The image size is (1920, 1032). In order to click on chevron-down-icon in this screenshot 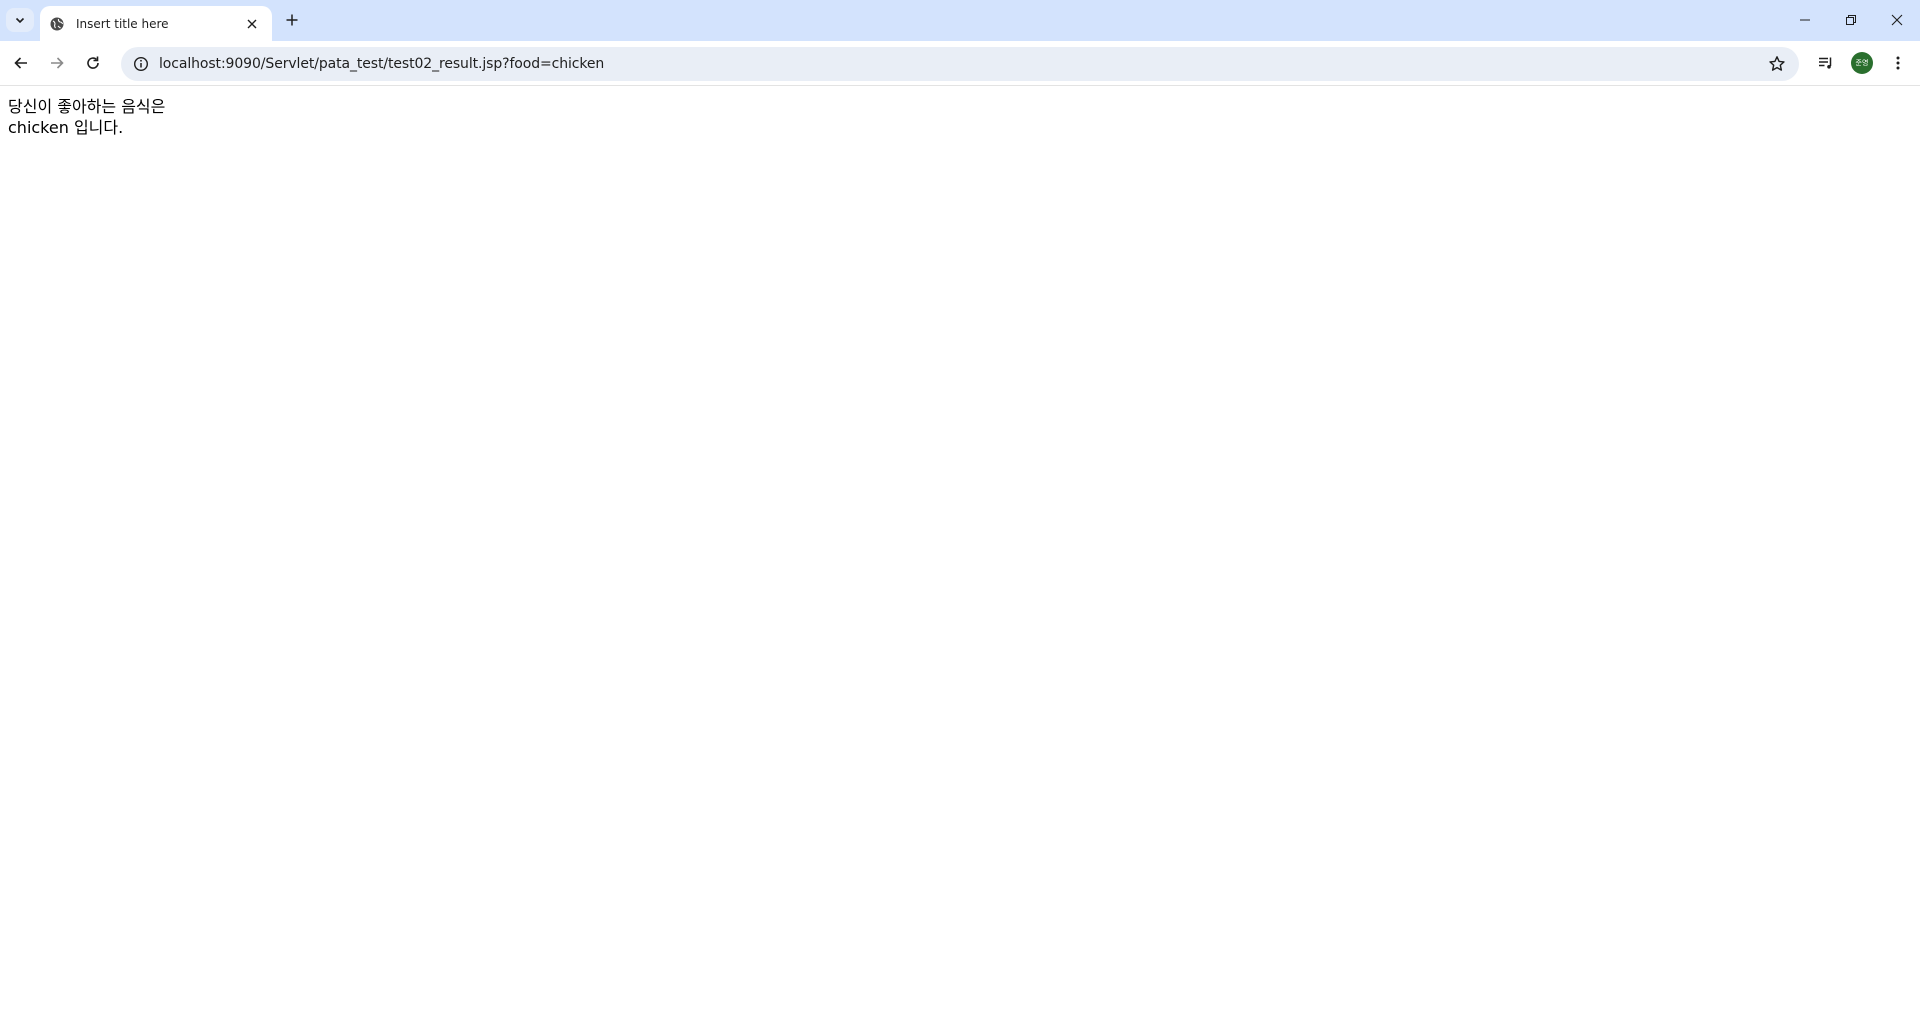, I will do `click(20, 20)`.